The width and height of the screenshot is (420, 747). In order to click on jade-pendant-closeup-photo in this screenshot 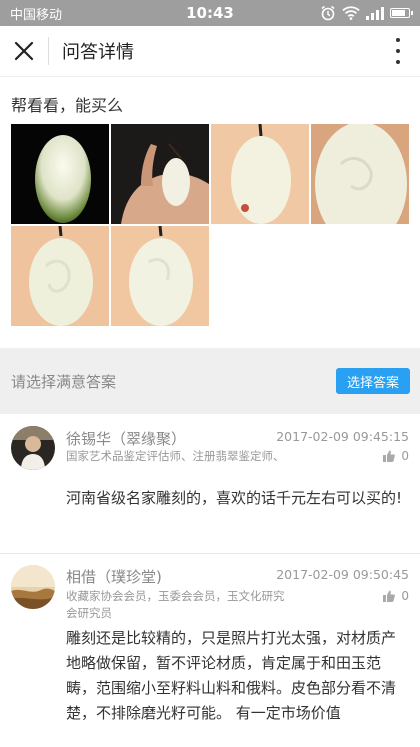, I will do `click(360, 174)`.